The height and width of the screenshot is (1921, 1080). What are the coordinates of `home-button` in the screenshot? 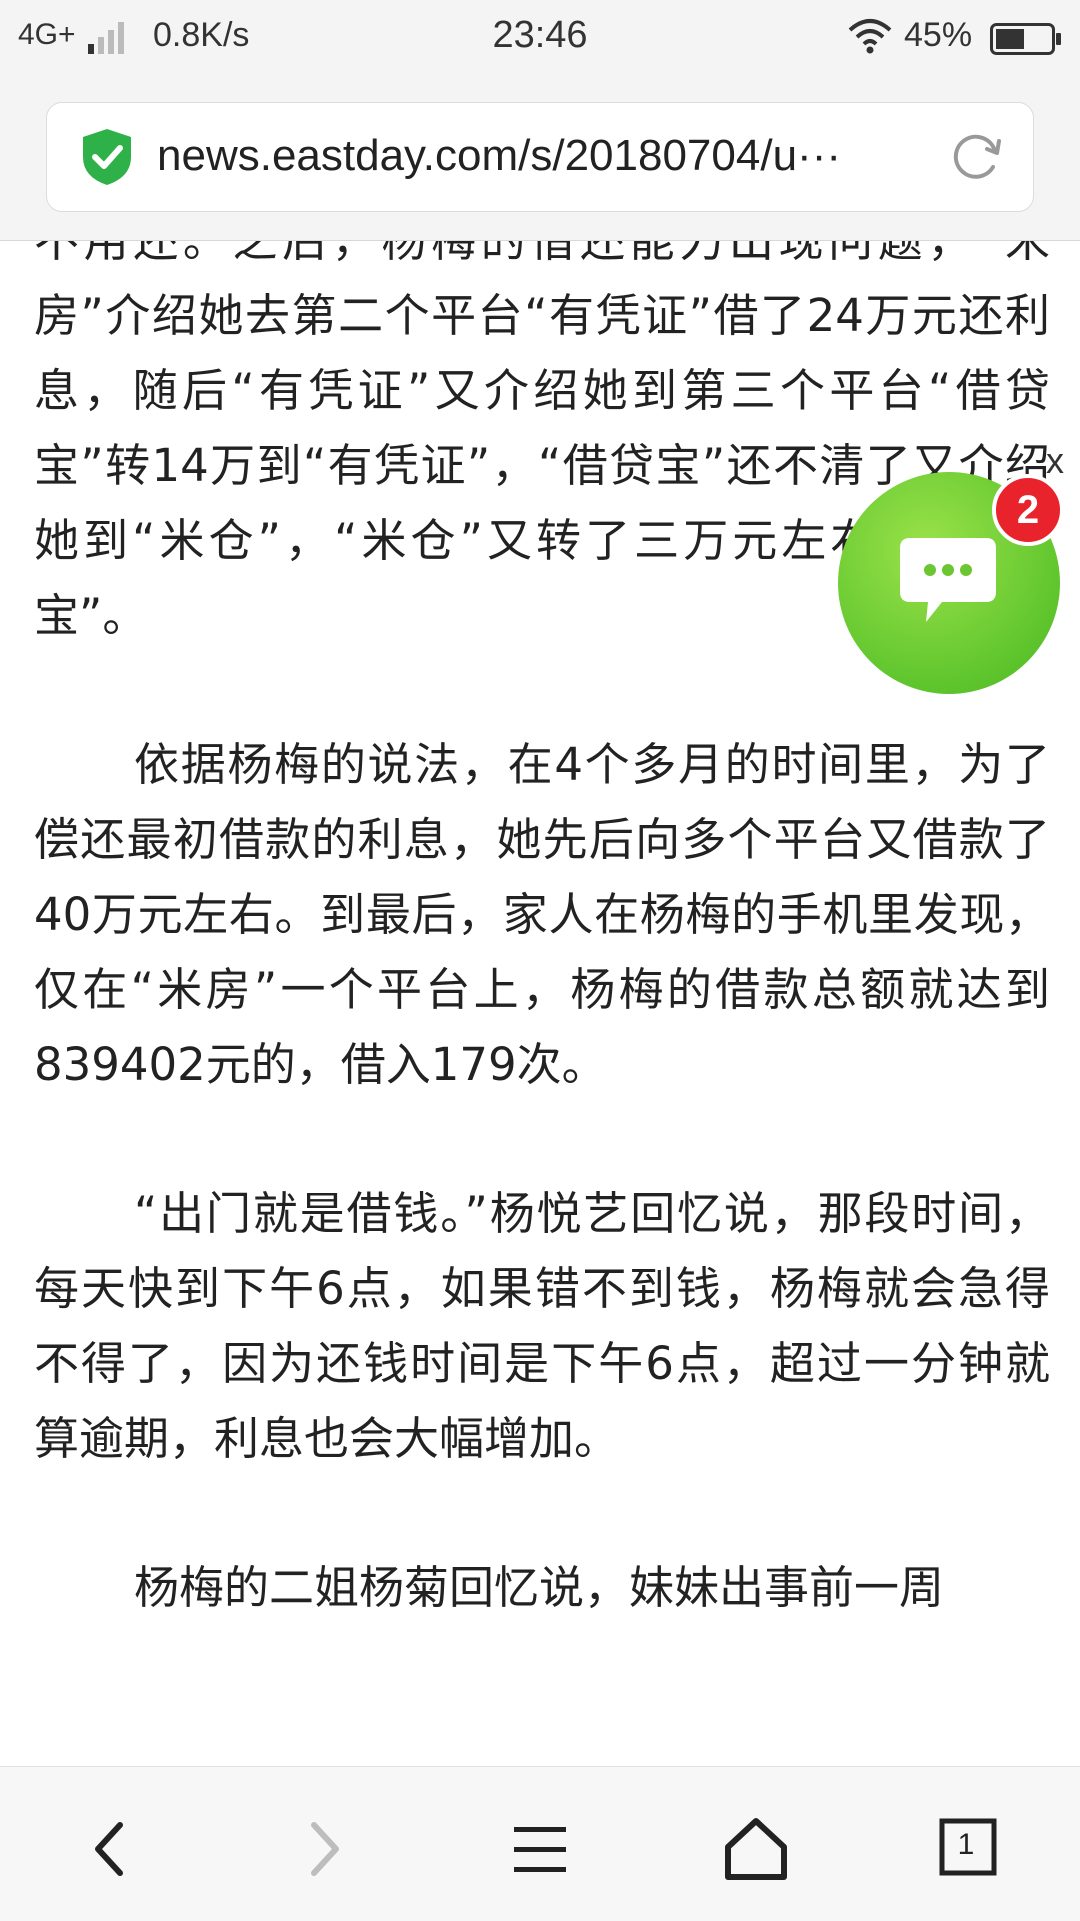 It's located at (756, 1849).